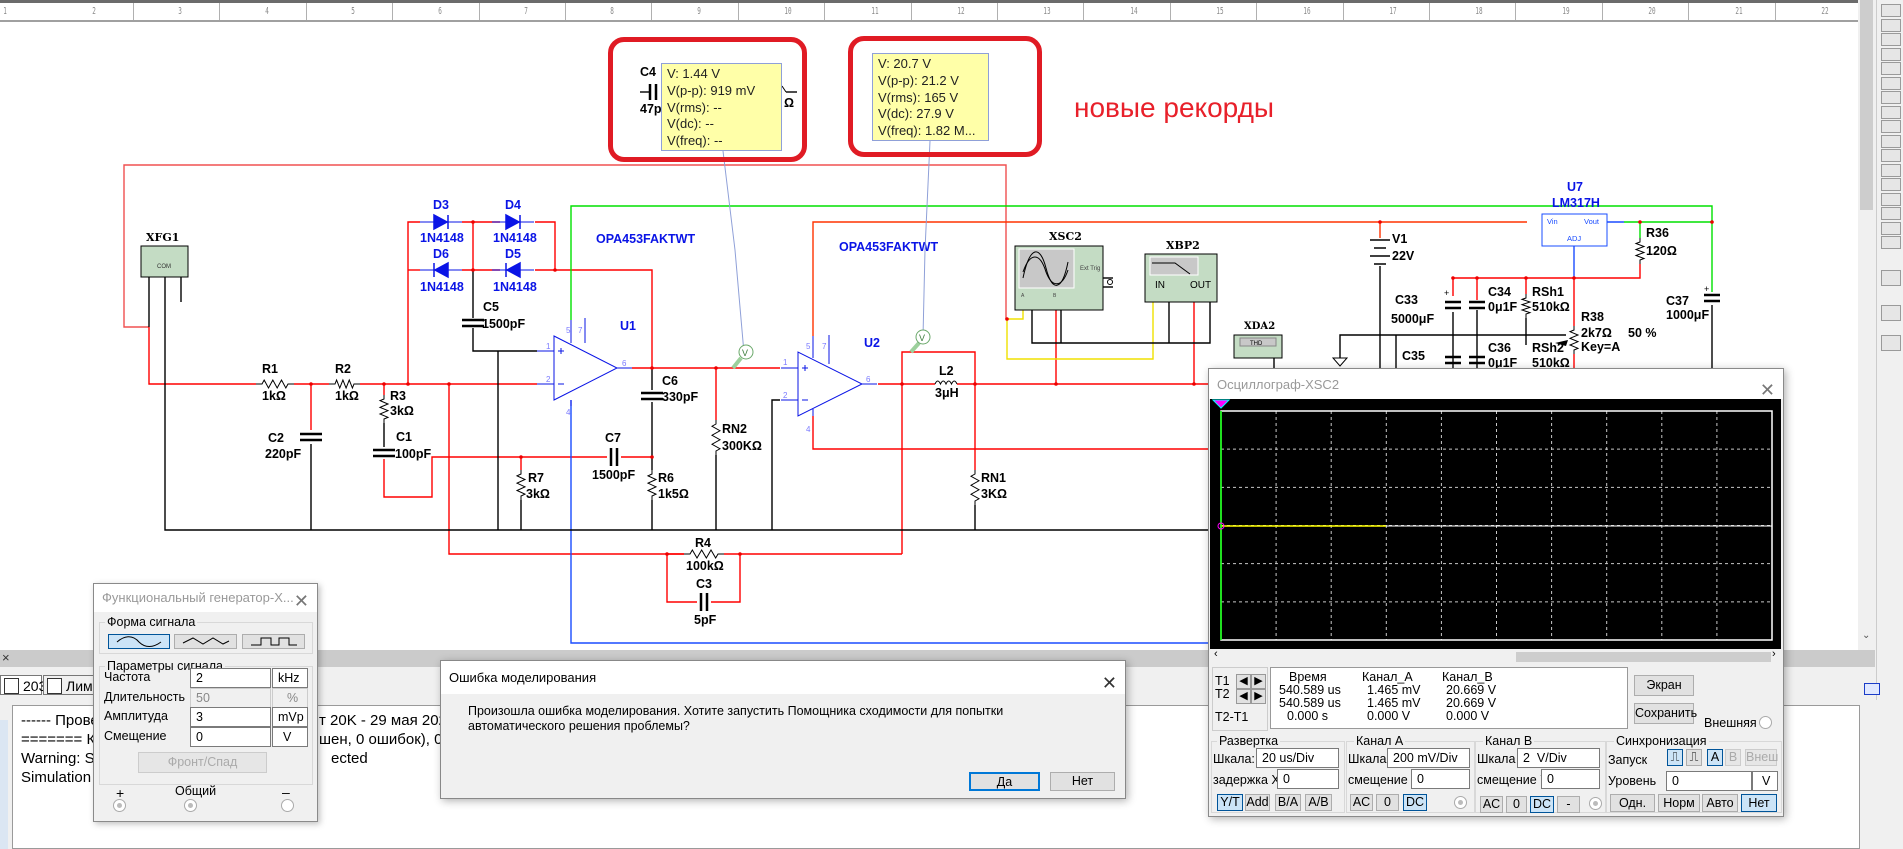 Image resolution: width=1903 pixels, height=849 pixels. What do you see at coordinates (1243, 681) in the screenshot?
I see `t1-left-arrow-icon: ◀` at bounding box center [1243, 681].